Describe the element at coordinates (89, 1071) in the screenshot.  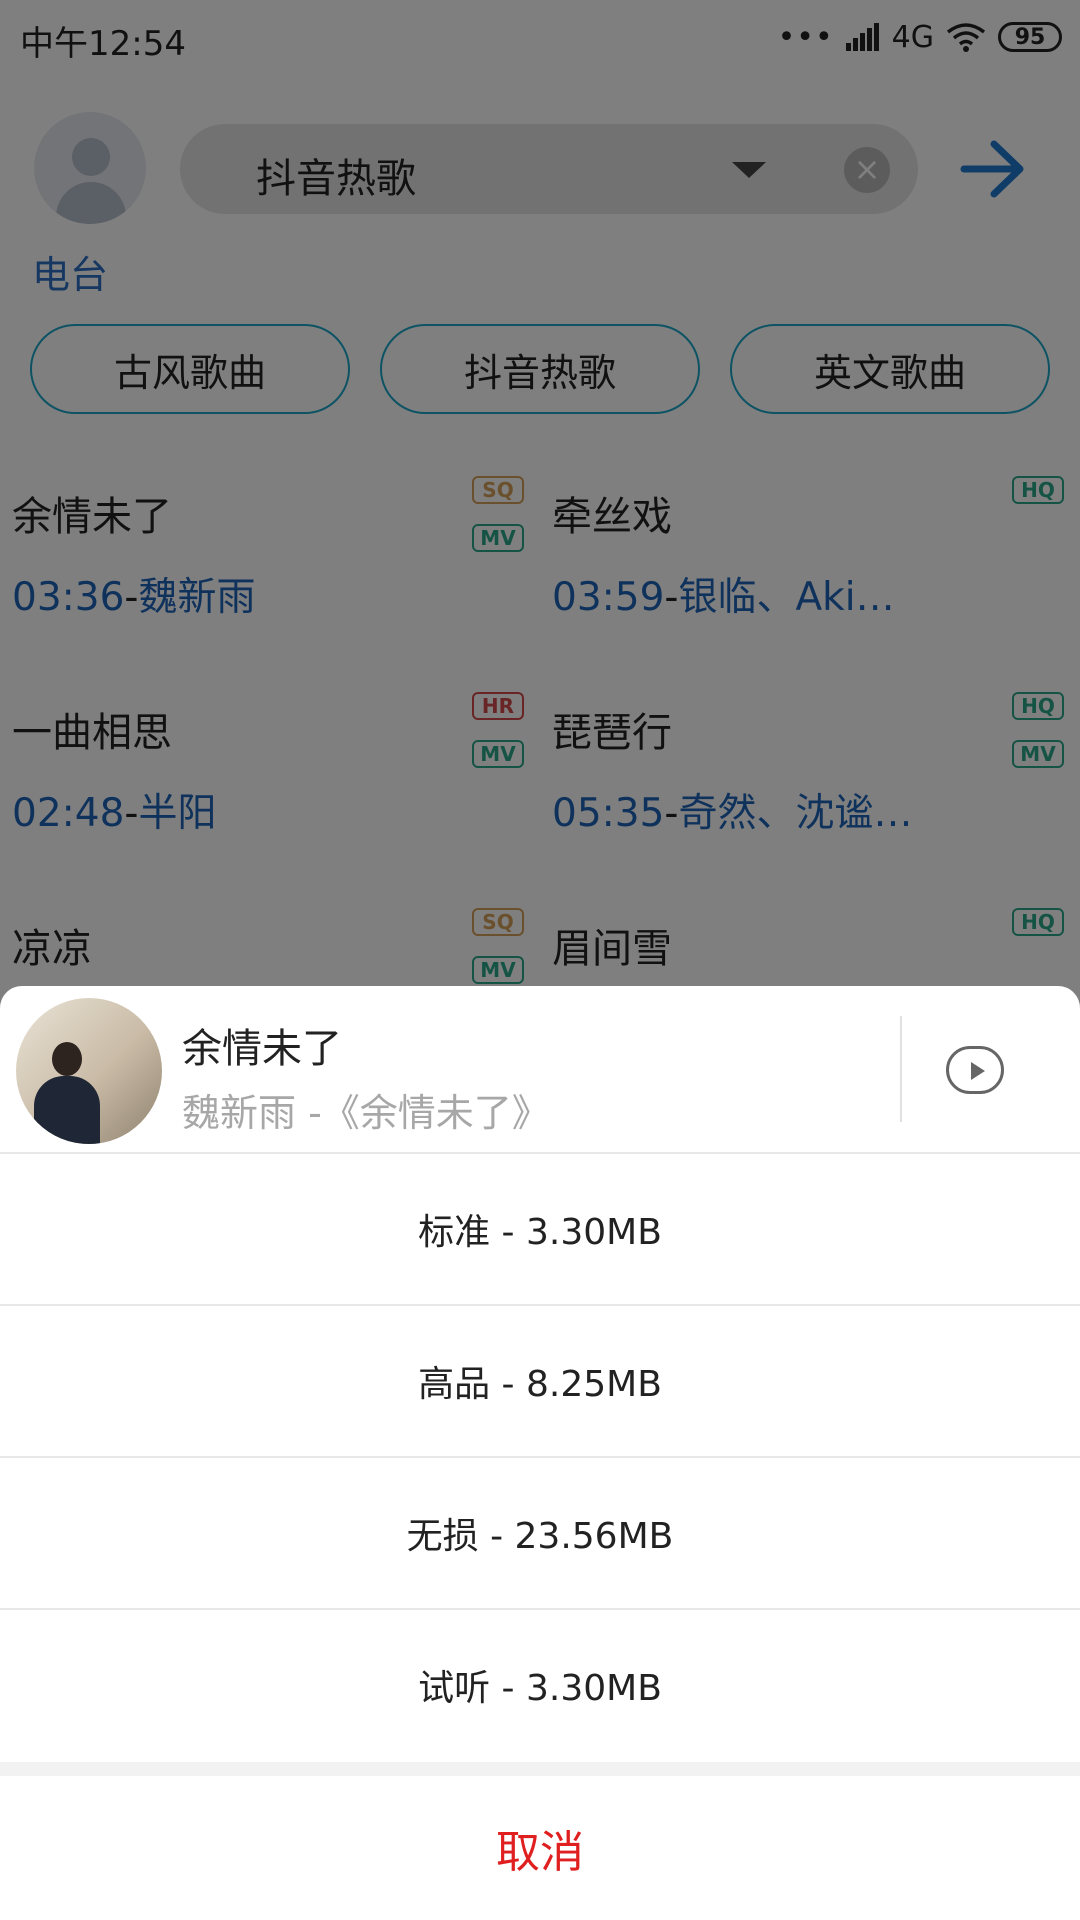
I see `album-cover` at that location.